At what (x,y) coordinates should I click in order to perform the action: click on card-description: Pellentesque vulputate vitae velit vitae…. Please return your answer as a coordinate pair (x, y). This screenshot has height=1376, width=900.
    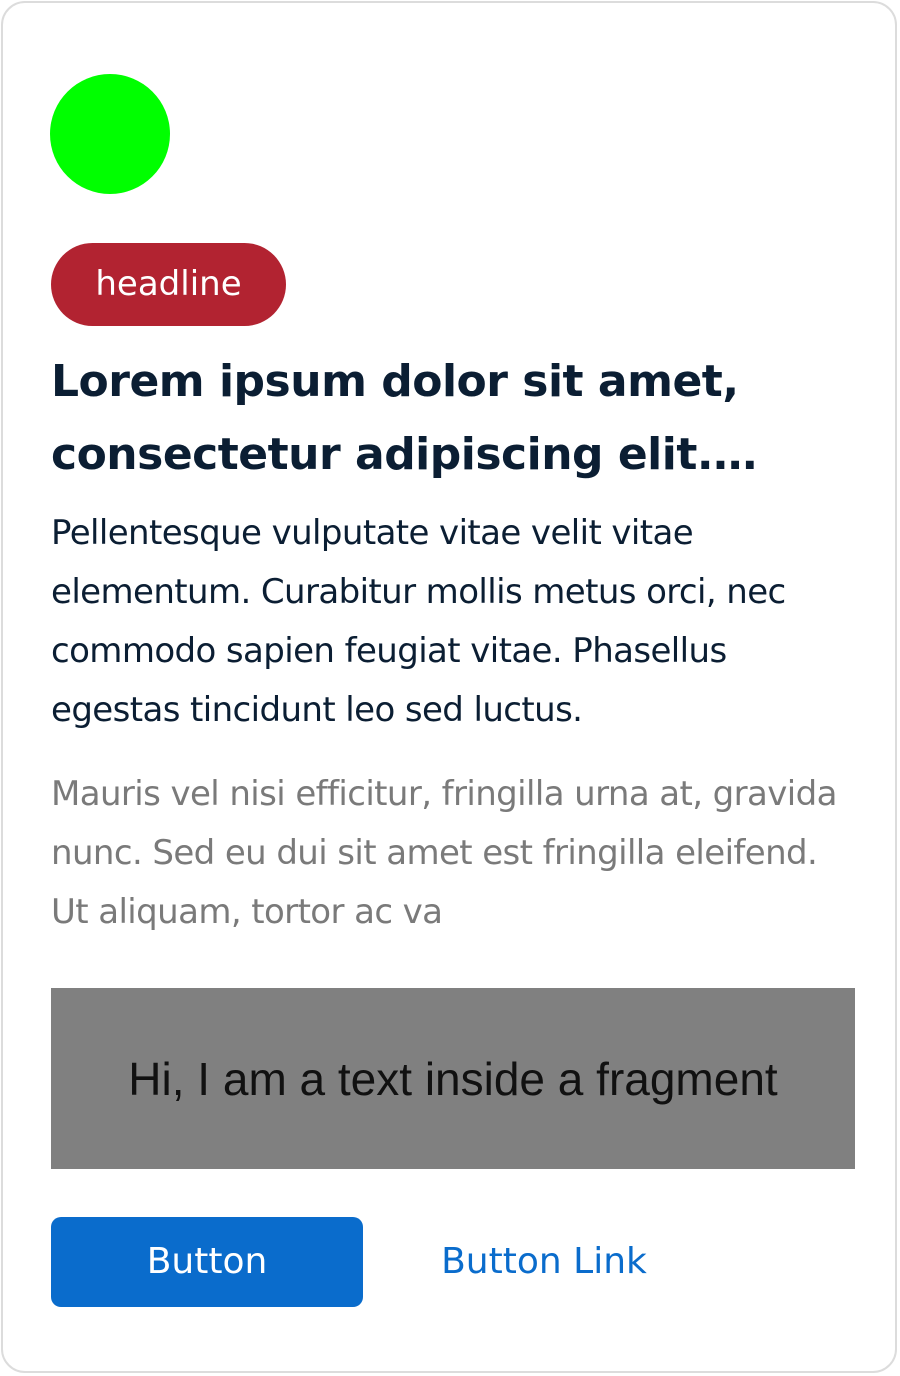
    Looking at the image, I should click on (418, 621).